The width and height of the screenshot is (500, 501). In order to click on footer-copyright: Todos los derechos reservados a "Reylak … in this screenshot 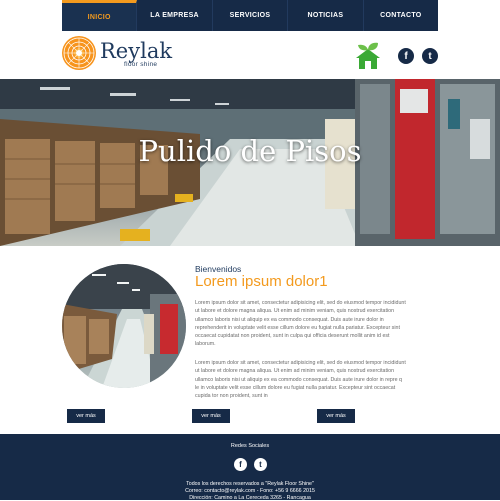, I will do `click(250, 484)`.